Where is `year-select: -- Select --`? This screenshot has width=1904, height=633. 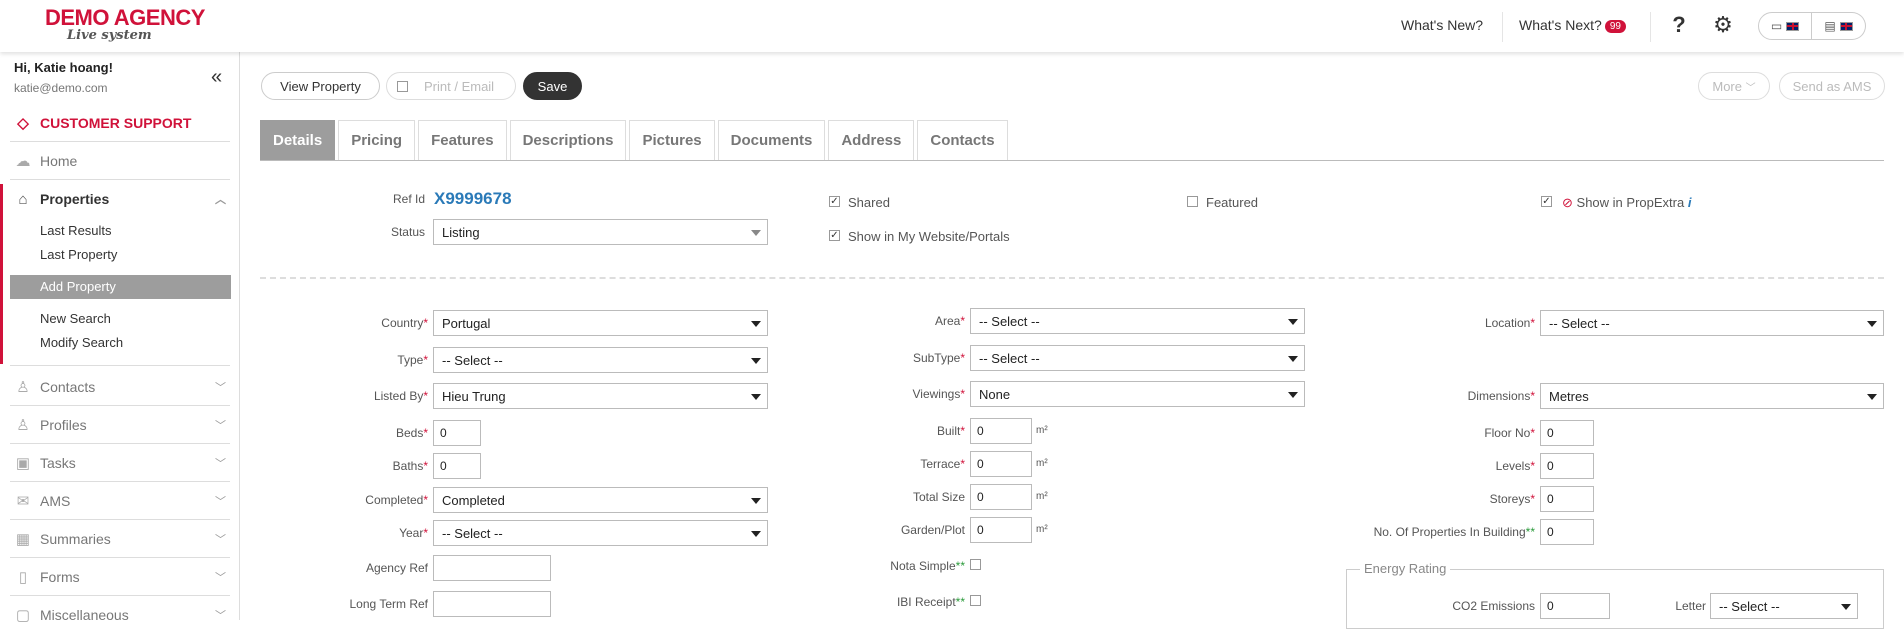 year-select: -- Select -- is located at coordinates (600, 533).